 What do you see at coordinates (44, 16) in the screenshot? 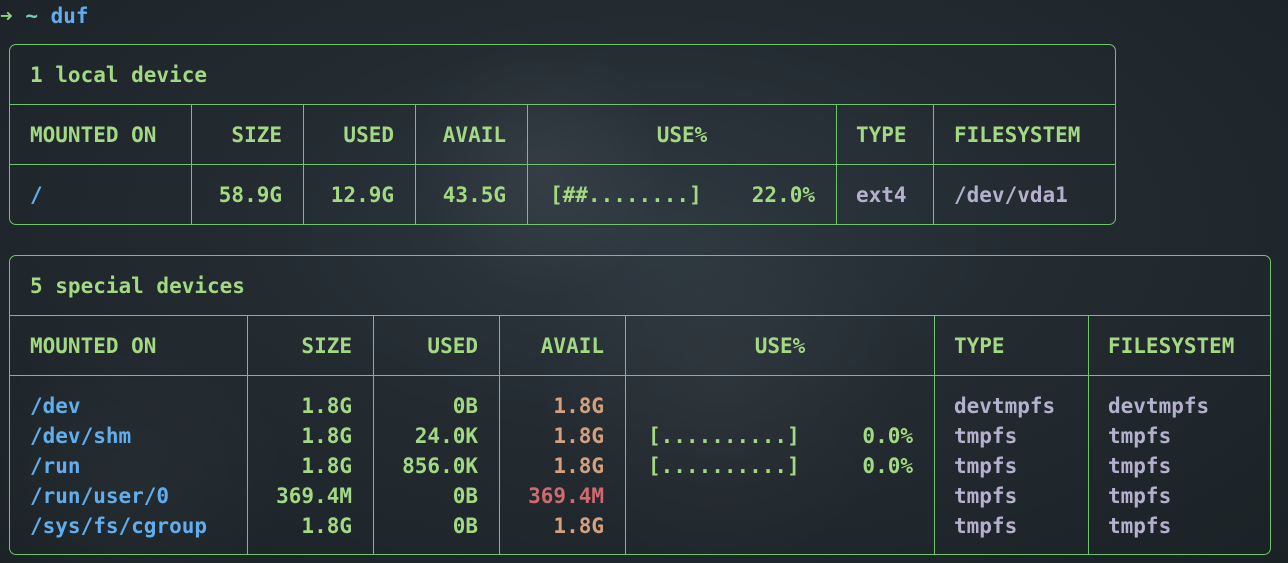
I see `shell-prompt: ➜ ~ duf` at bounding box center [44, 16].